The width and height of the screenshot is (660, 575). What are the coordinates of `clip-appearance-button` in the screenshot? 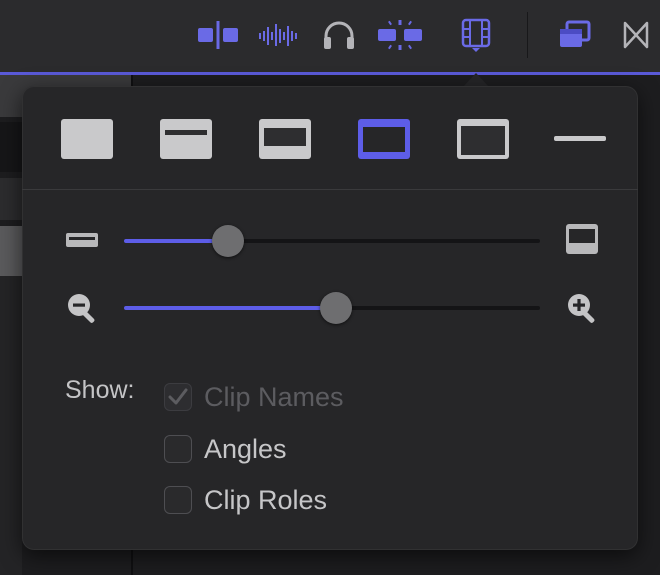 It's located at (476, 35).